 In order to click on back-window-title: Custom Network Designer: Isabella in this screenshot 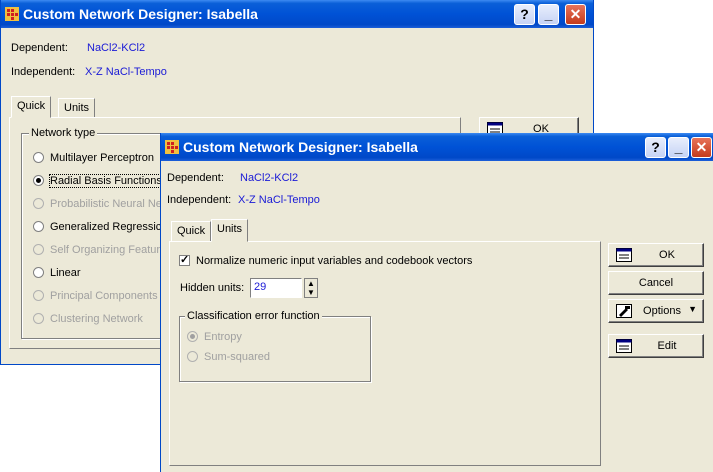, I will do `click(140, 14)`.